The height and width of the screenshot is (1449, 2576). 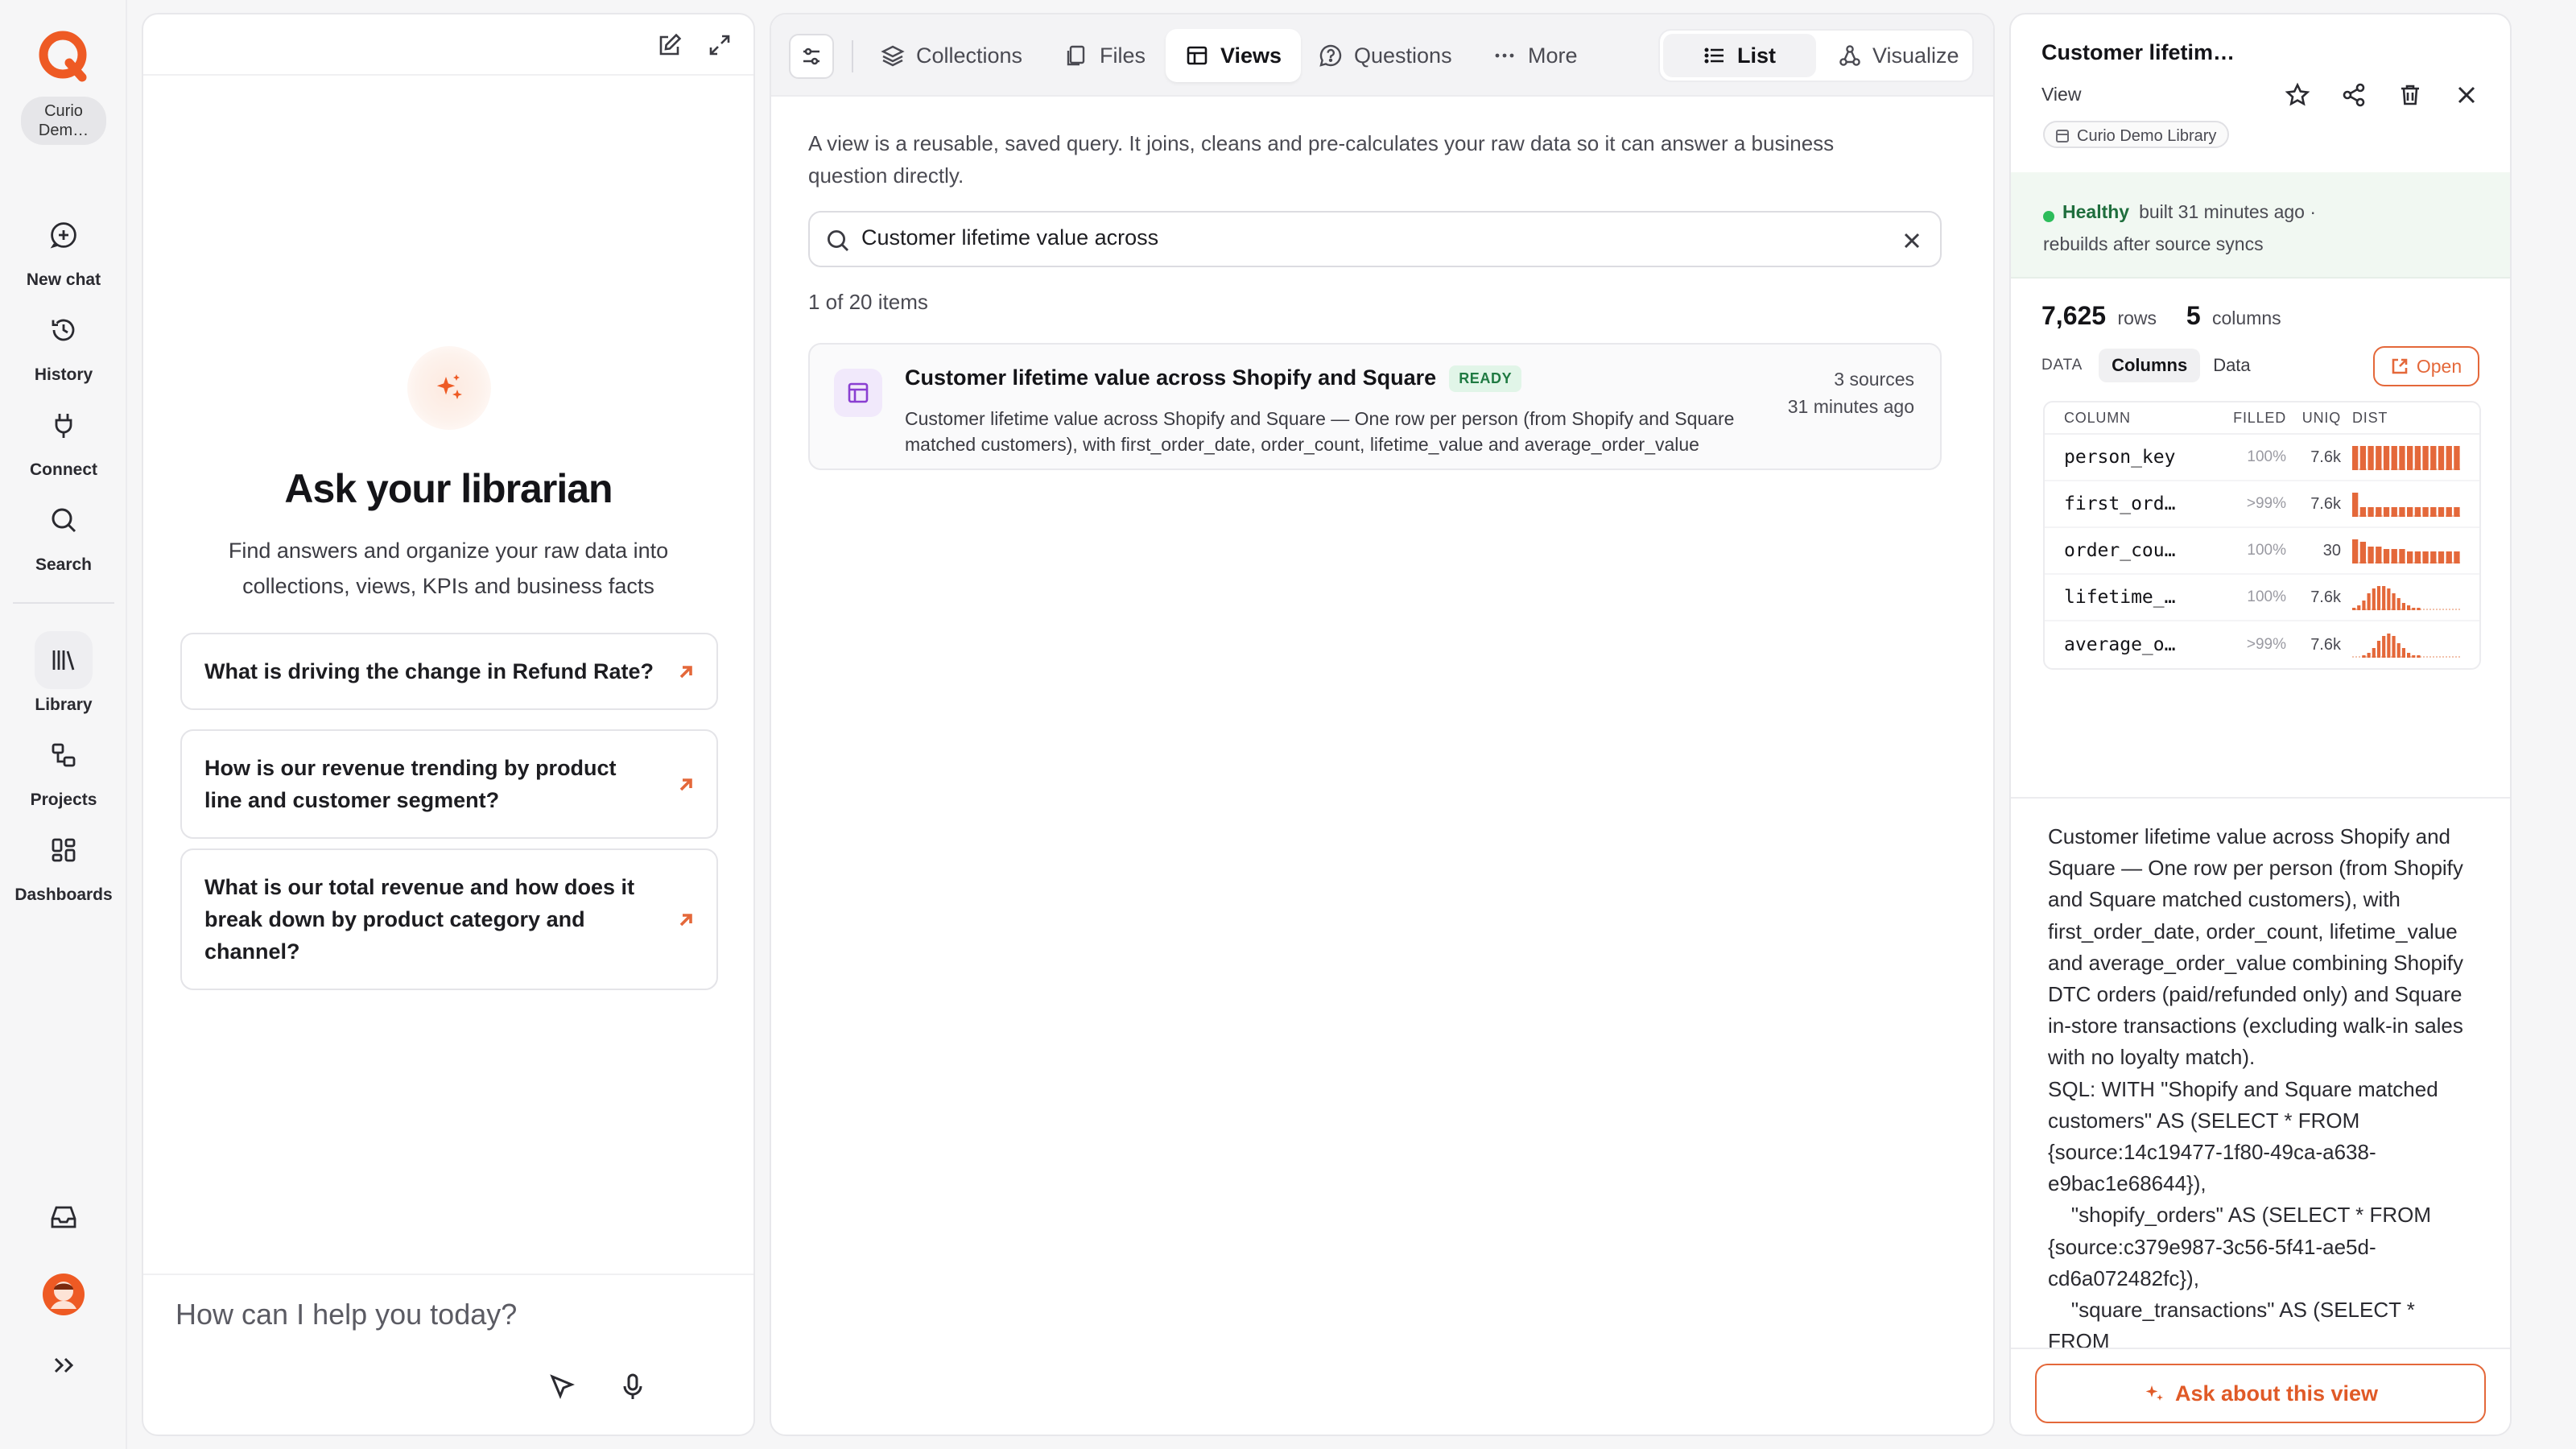 What do you see at coordinates (63, 343) in the screenshot?
I see `rail-history: History` at bounding box center [63, 343].